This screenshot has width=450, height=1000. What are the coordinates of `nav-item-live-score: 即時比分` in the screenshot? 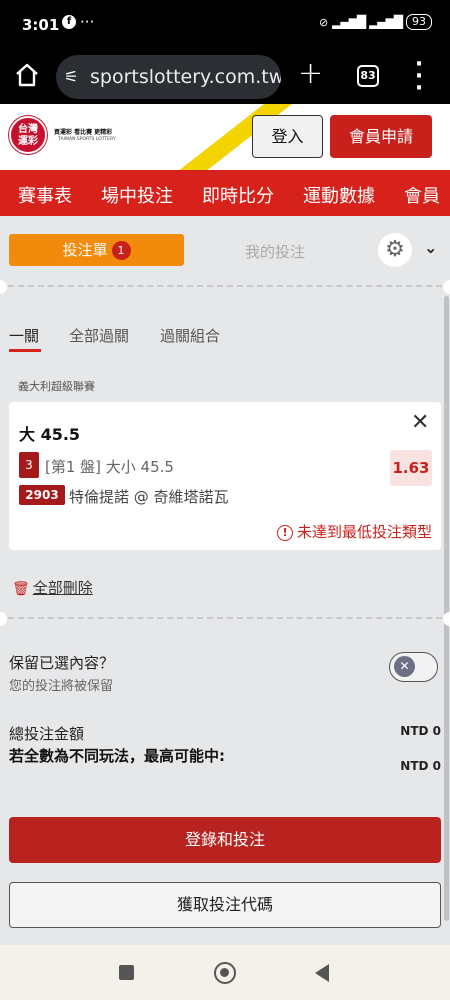 It's located at (238, 195).